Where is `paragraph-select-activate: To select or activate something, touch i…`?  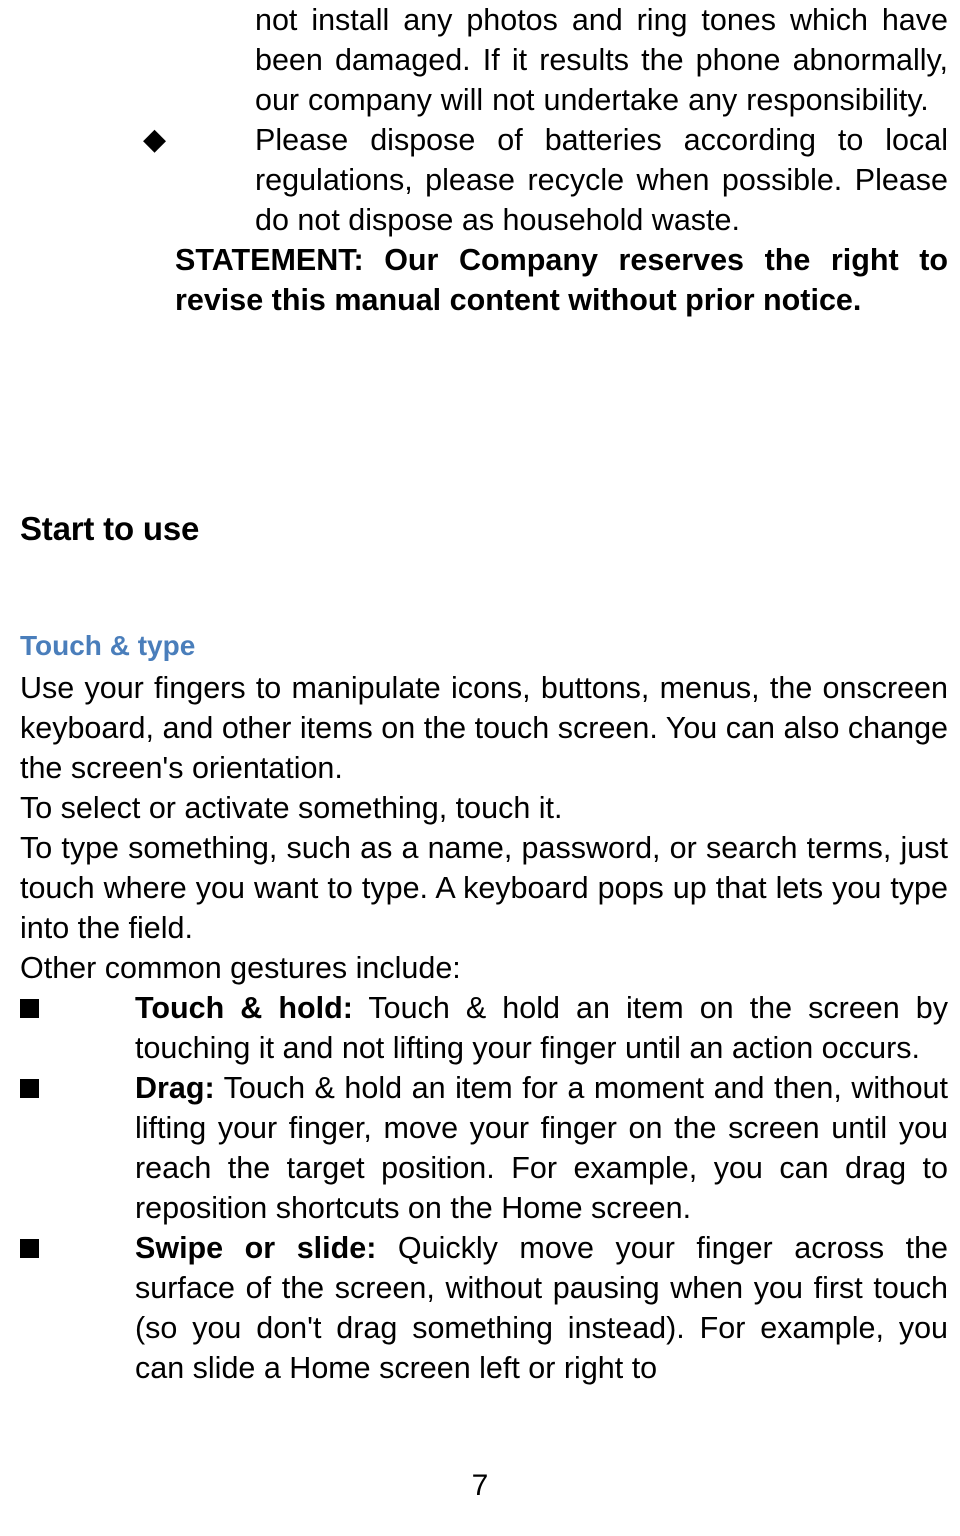
paragraph-select-activate: To select or activate something, touch i… is located at coordinates (291, 808).